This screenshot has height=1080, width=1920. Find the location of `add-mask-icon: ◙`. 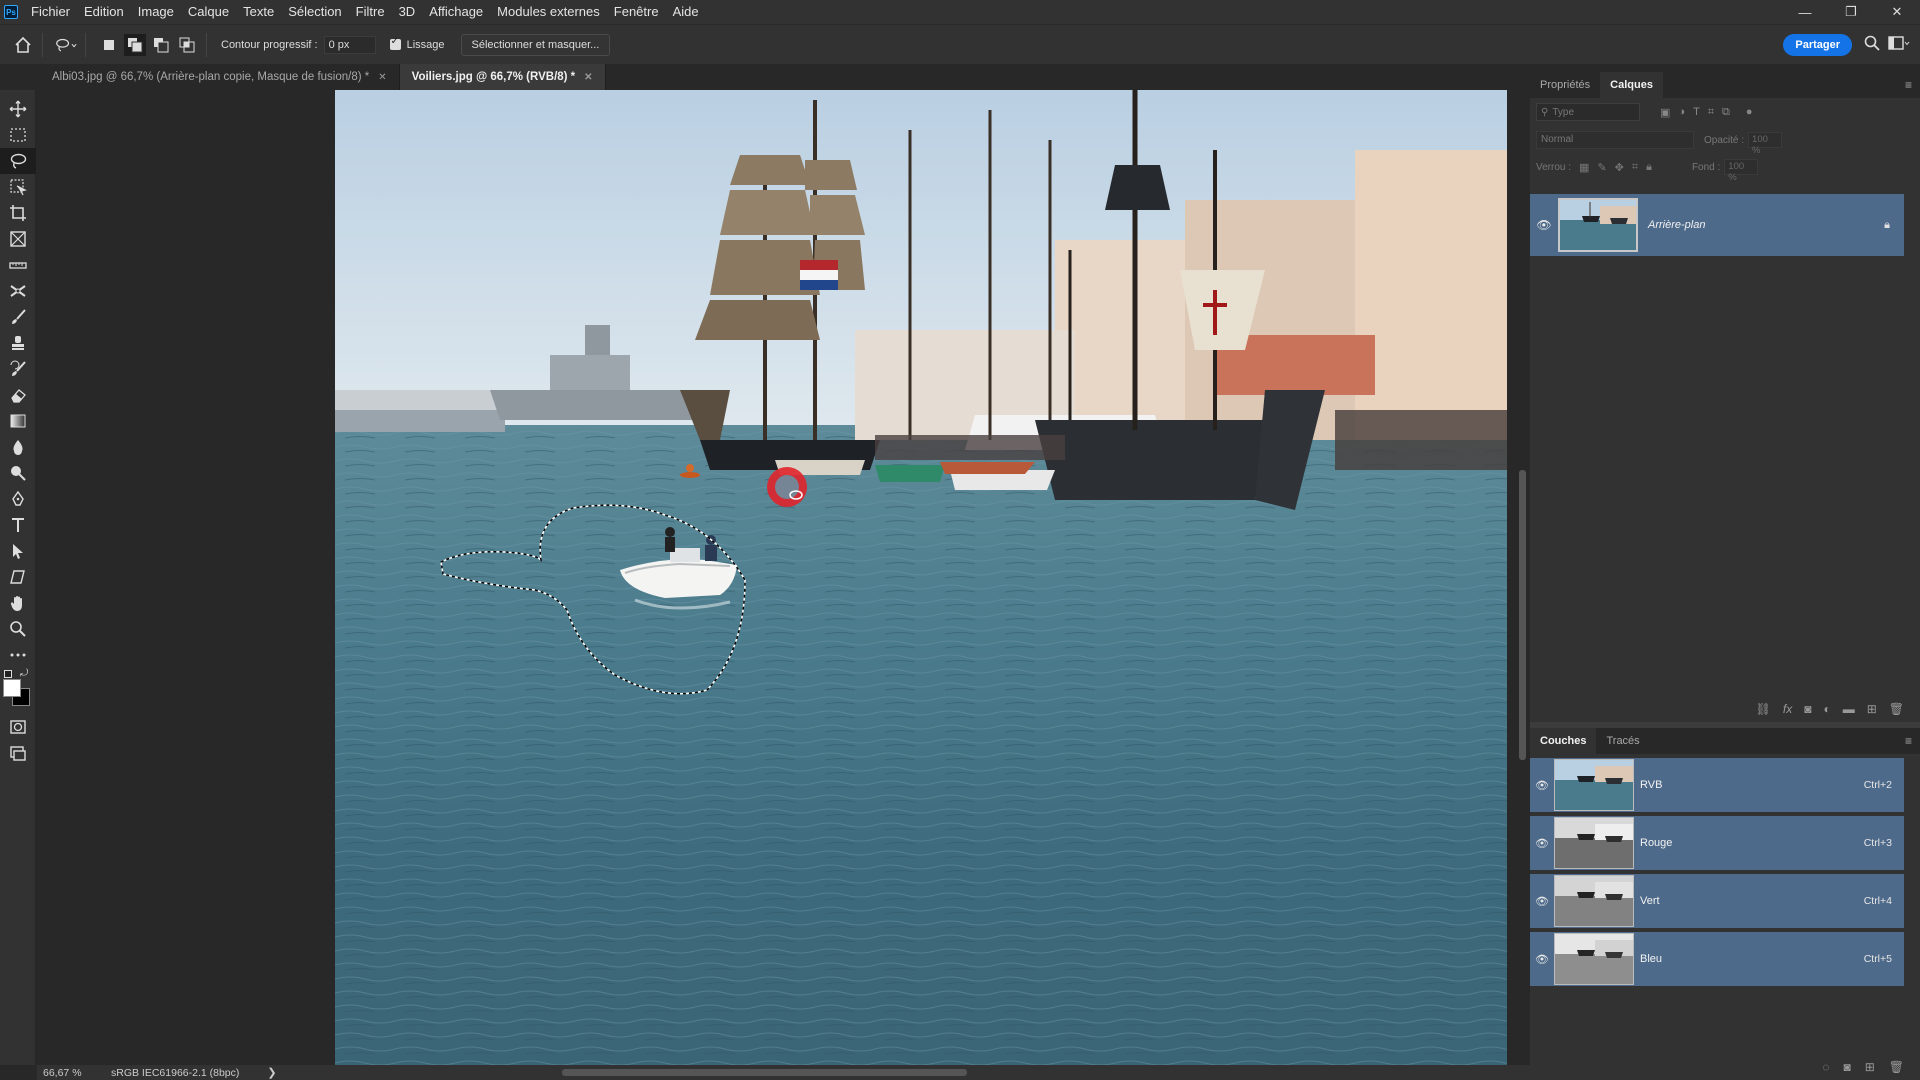

add-mask-icon: ◙ is located at coordinates (1807, 709).